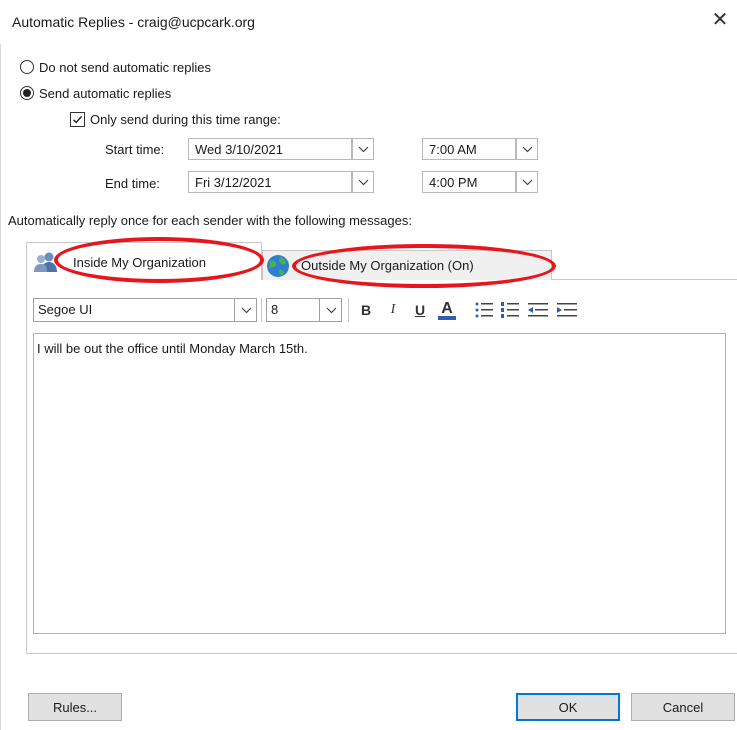  I want to click on do-not-send-radio, so click(27, 67).